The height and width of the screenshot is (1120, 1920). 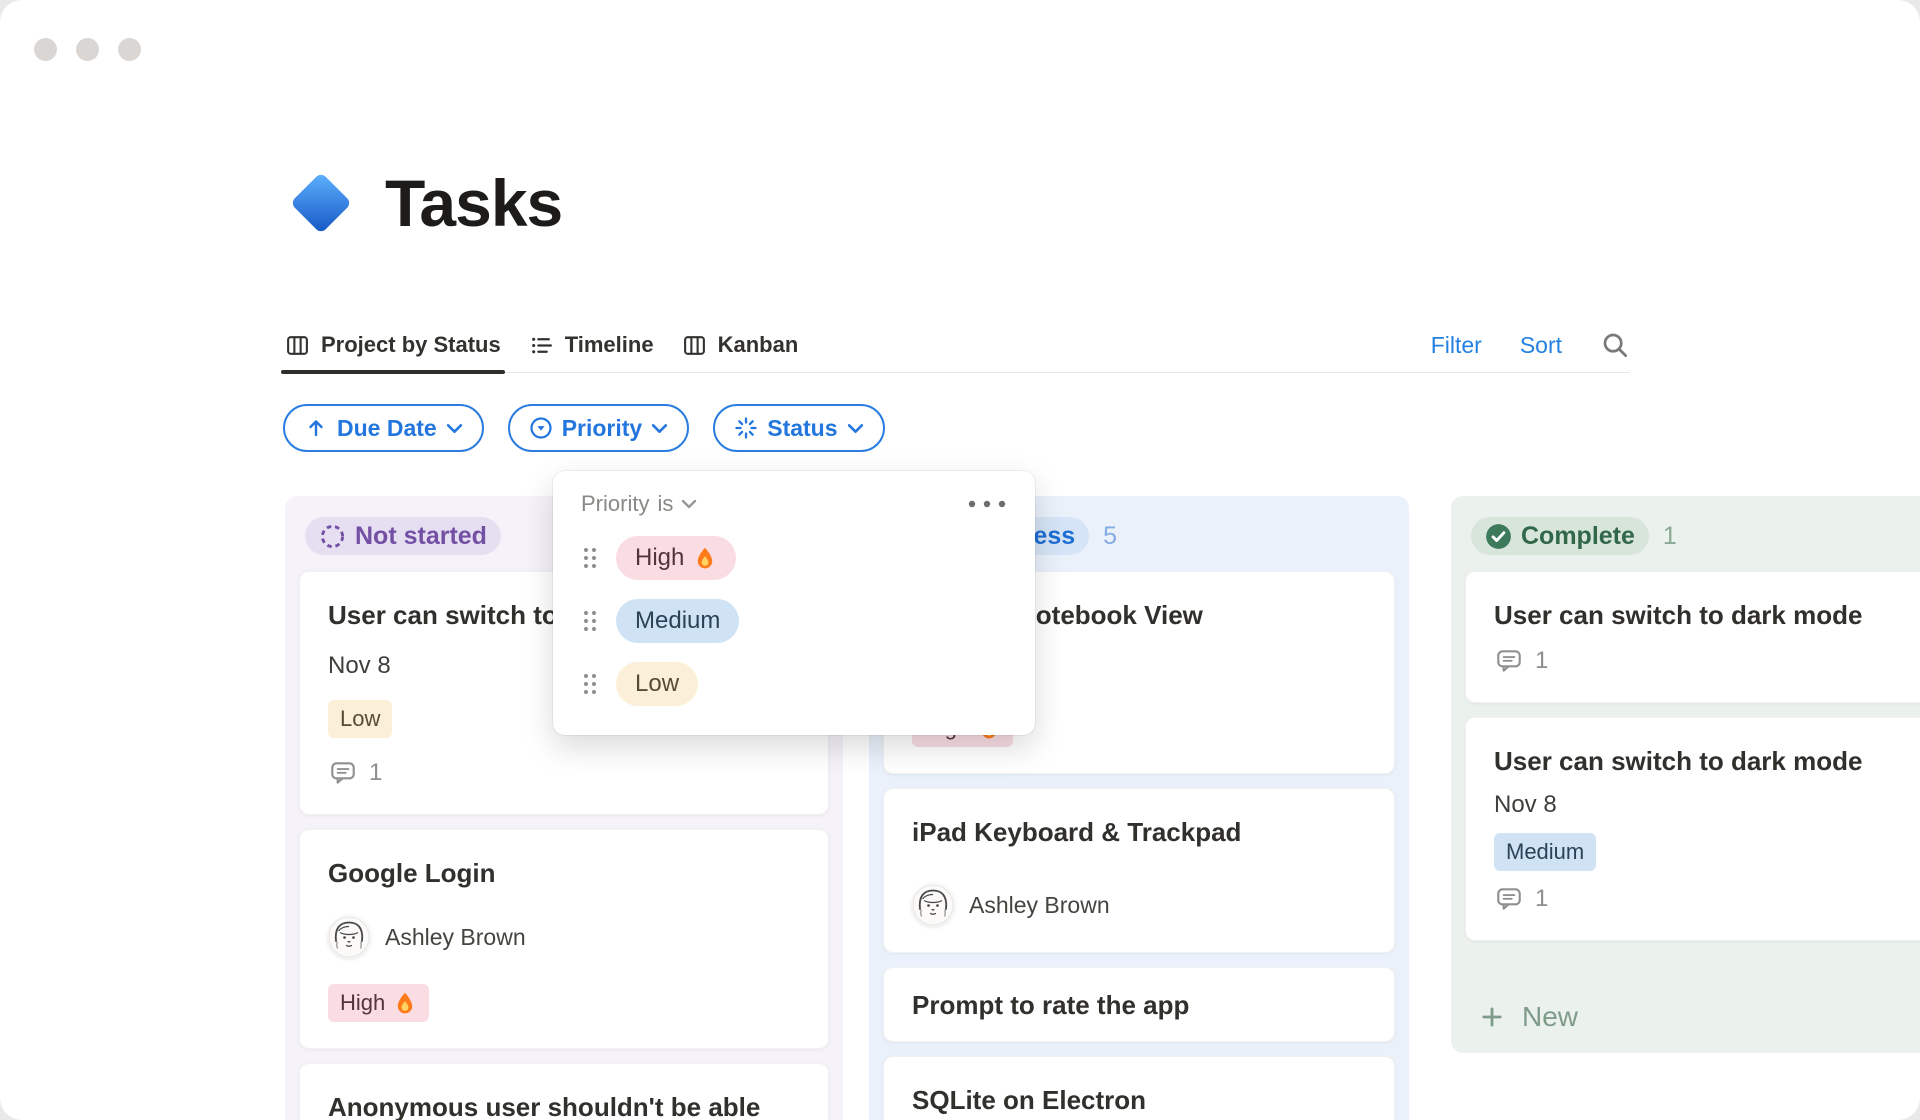 What do you see at coordinates (1525, 805) in the screenshot?
I see `card-due-date: Nov 8` at bounding box center [1525, 805].